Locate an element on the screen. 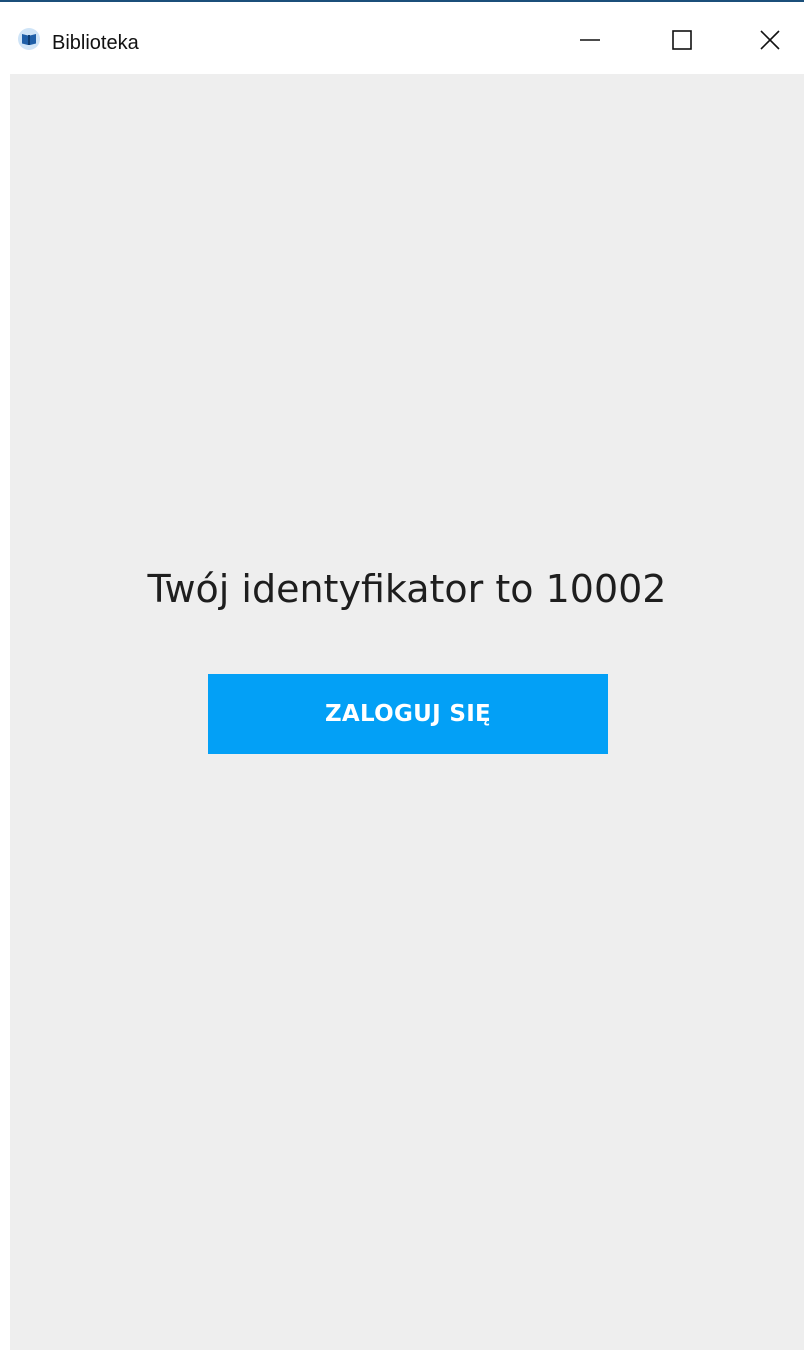  close-button is located at coordinates (770, 42).